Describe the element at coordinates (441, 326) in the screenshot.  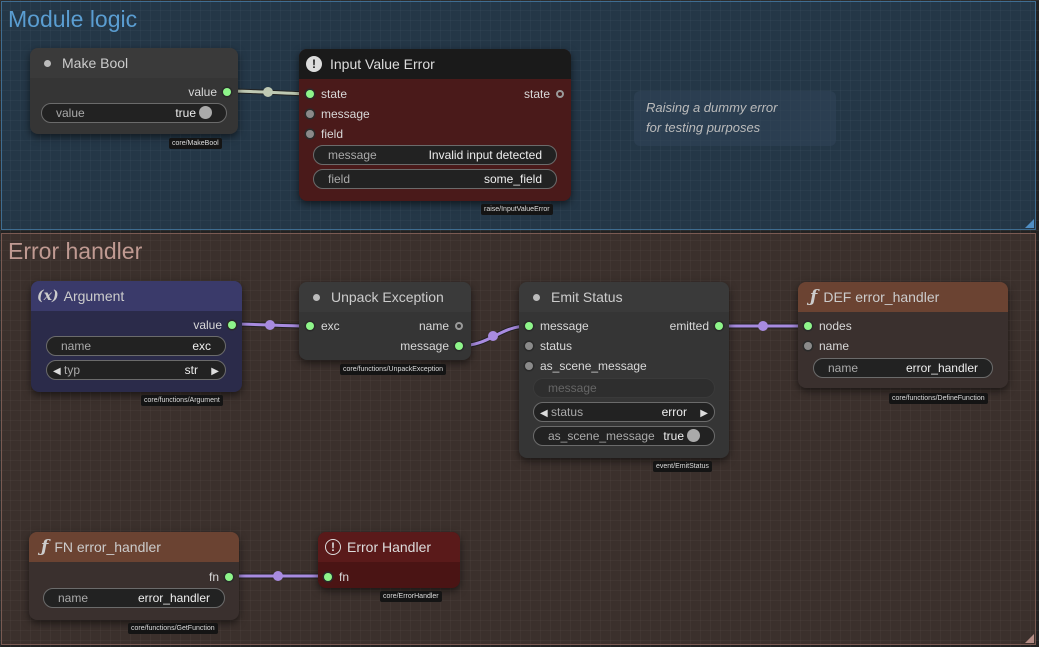
I see `output-name: name` at that location.